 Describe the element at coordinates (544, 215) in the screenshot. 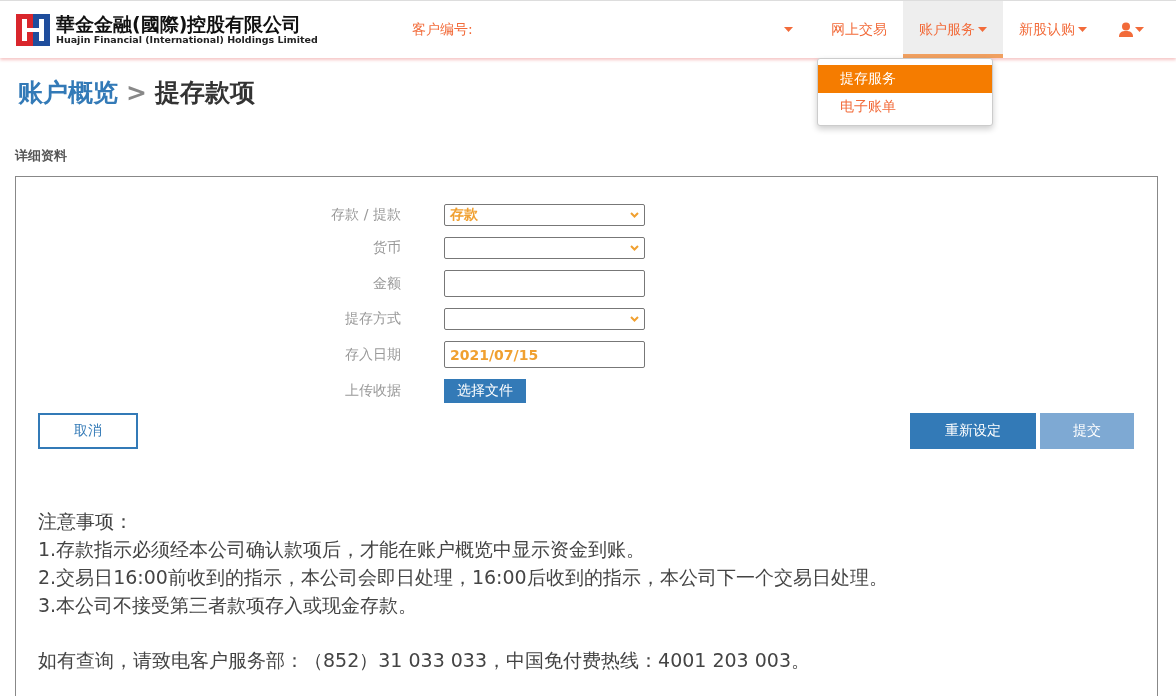

I see `select-field: 存款` at that location.